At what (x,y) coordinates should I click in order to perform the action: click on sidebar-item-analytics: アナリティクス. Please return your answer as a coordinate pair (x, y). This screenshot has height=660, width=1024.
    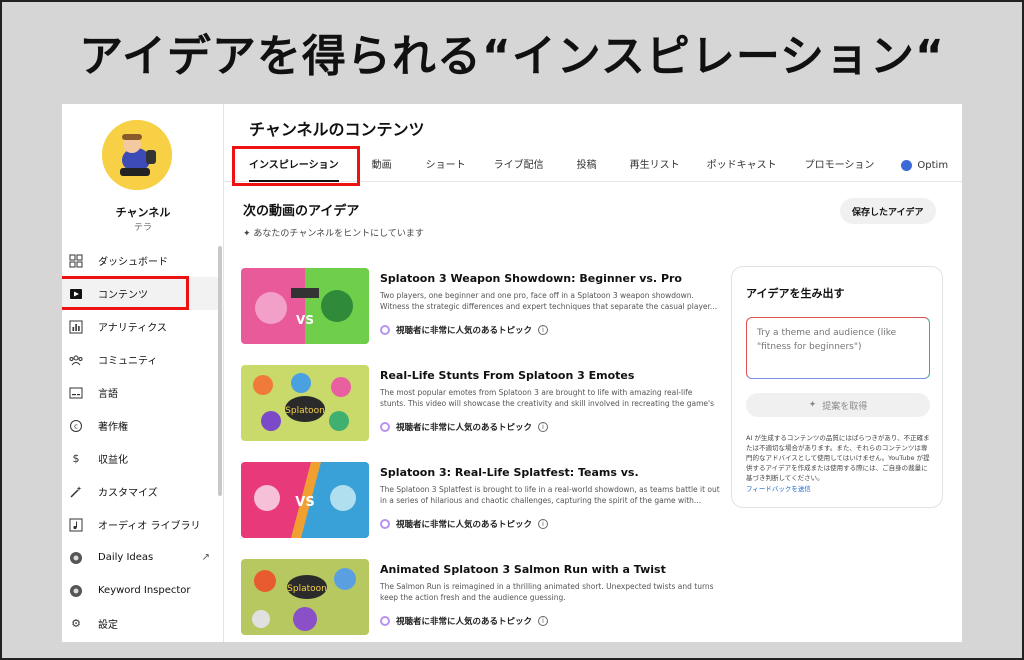
    Looking at the image, I should click on (140, 326).